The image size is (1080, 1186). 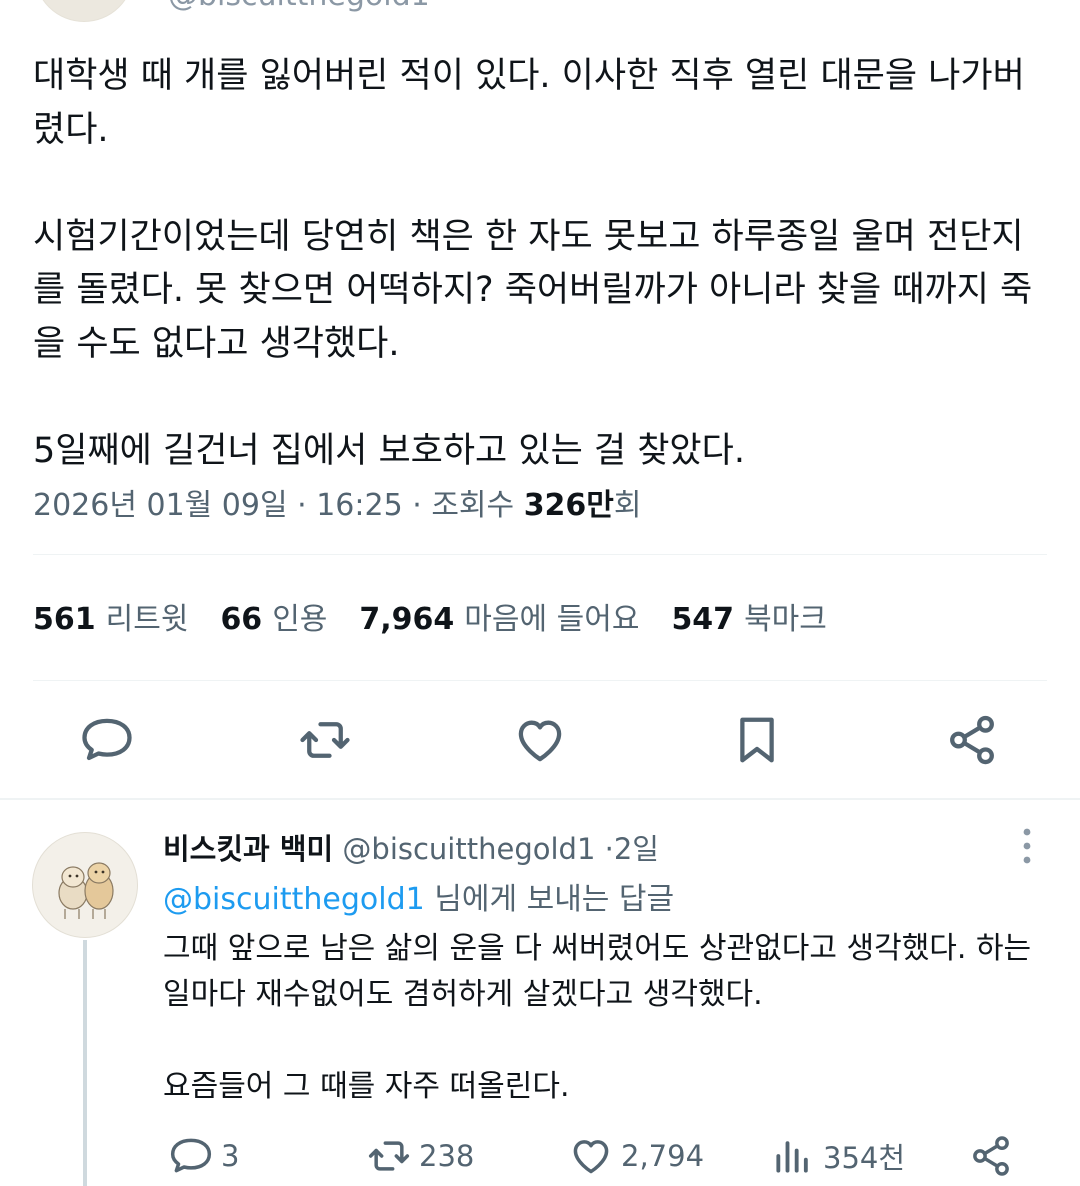 I want to click on engagement-stats: 561 리트윗 66 인용 7,964 마음에 들어요 547 북마크, so click(x=430, y=616).